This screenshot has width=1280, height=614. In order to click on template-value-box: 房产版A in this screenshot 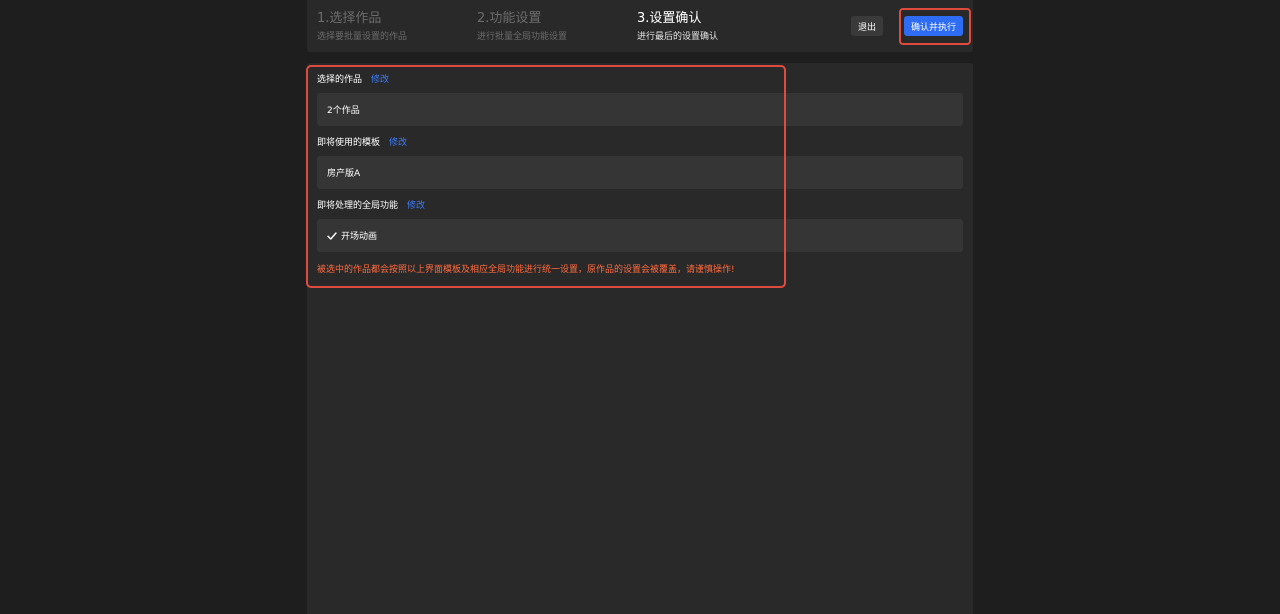, I will do `click(640, 172)`.